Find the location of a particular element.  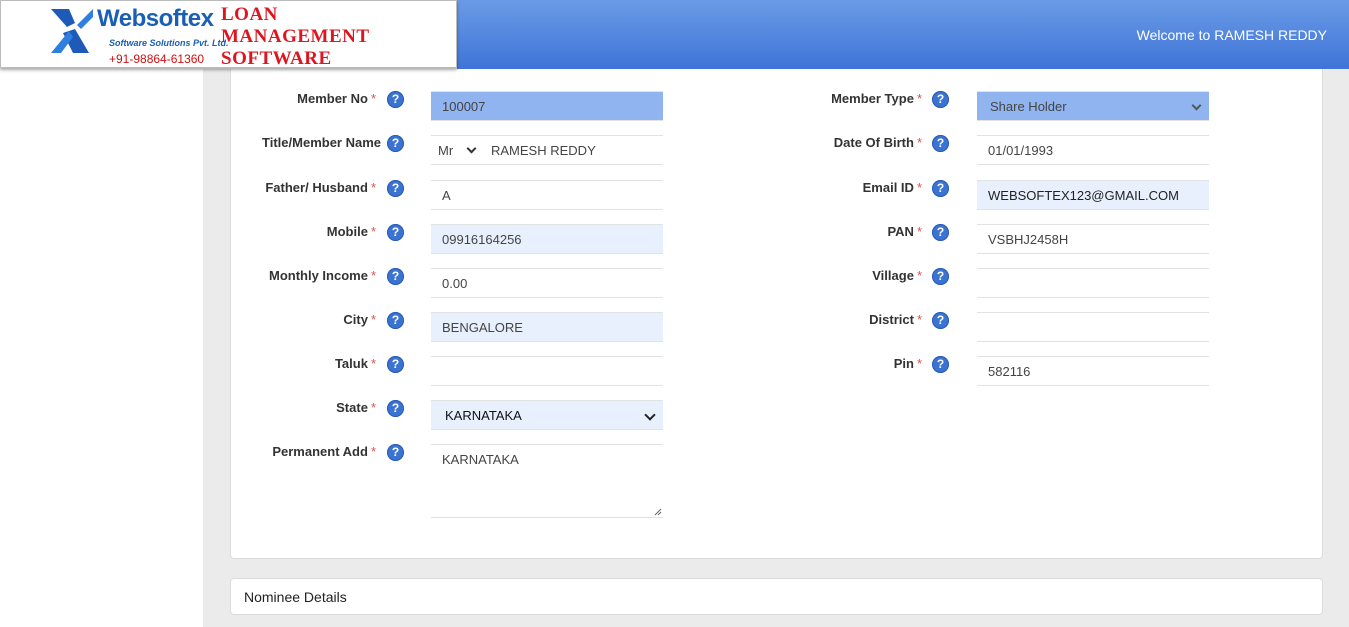

title-member-name-label: Title/Member Name is located at coordinates (321, 142).